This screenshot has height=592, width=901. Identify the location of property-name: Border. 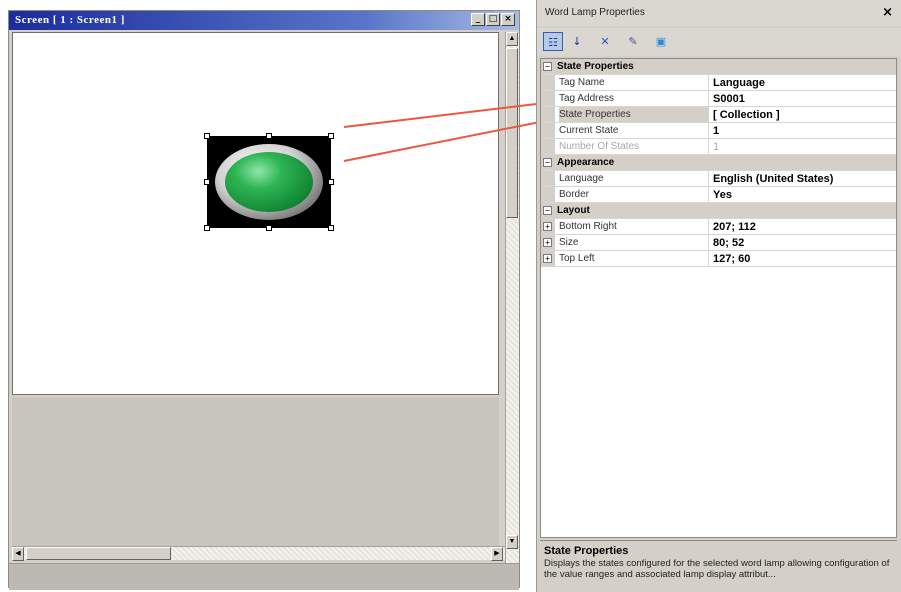
(634, 194).